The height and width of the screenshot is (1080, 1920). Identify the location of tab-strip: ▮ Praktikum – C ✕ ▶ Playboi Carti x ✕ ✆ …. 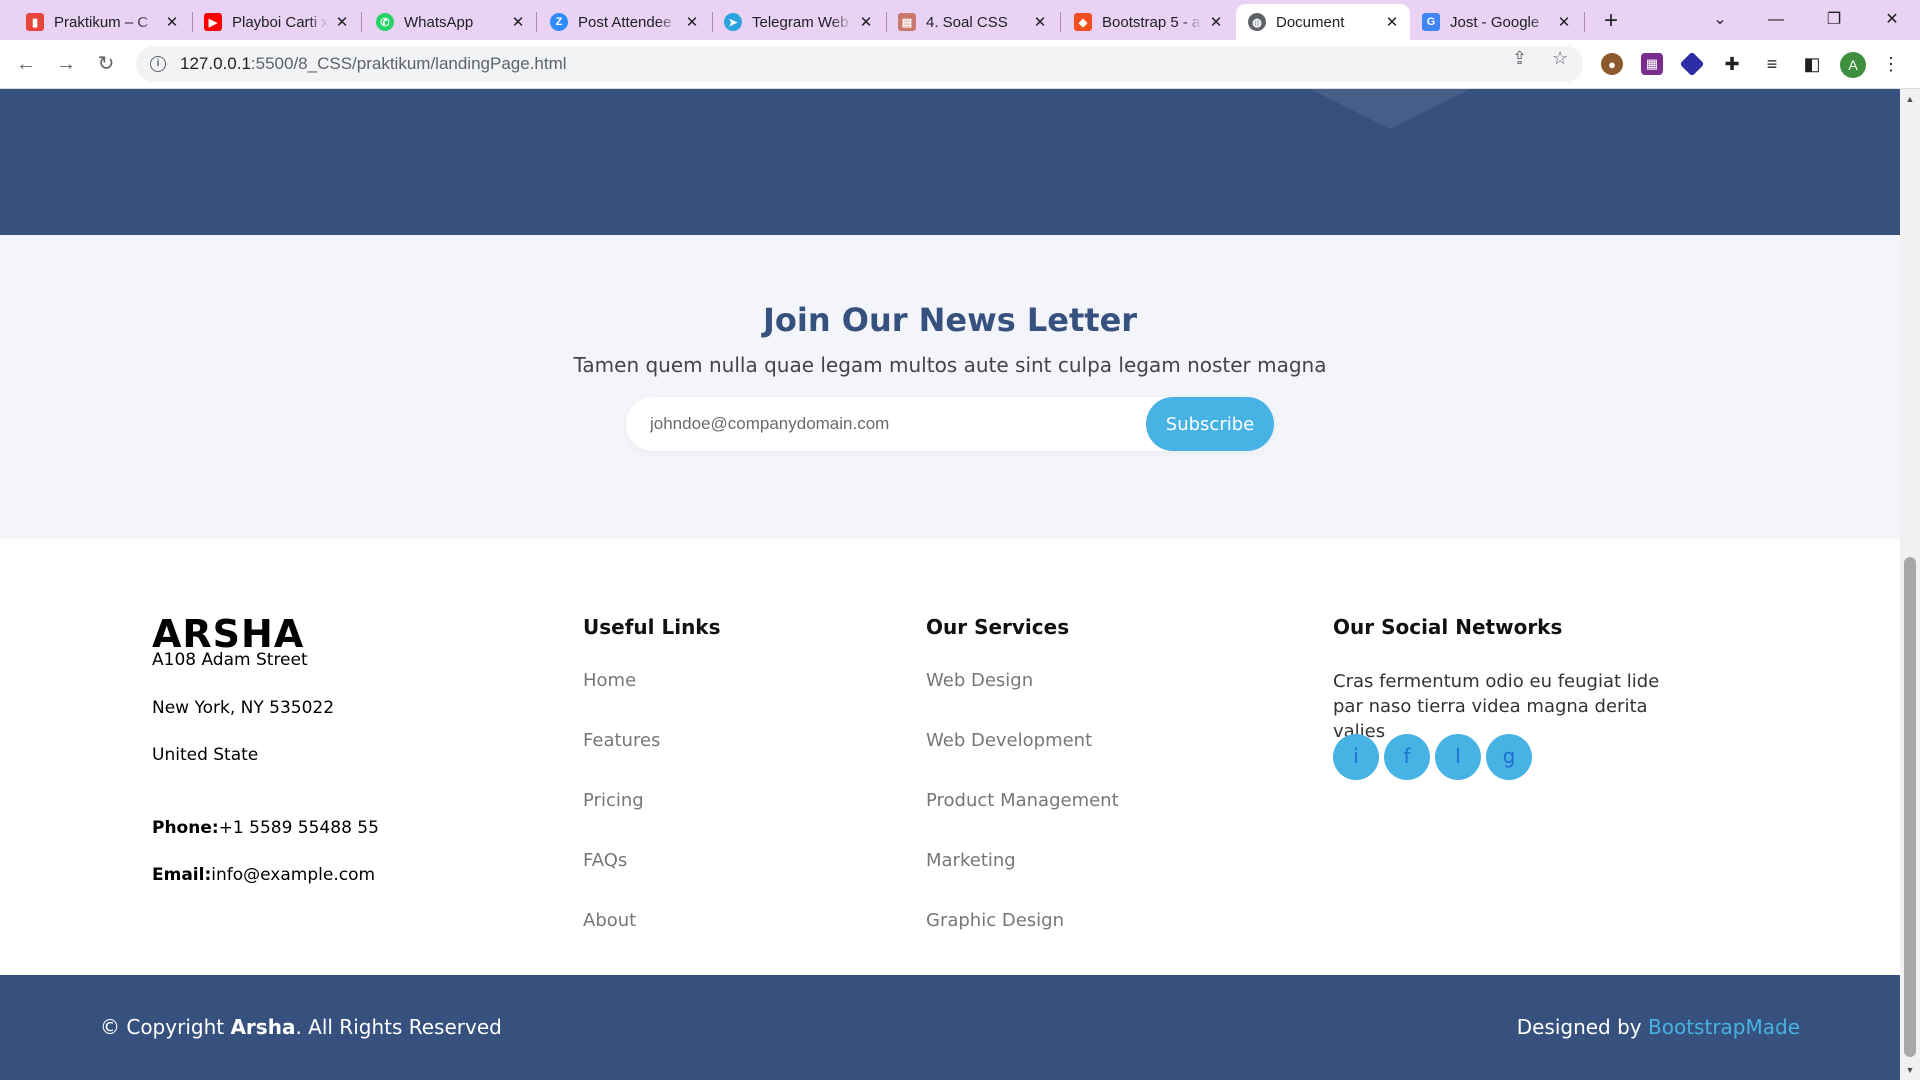
(960, 20).